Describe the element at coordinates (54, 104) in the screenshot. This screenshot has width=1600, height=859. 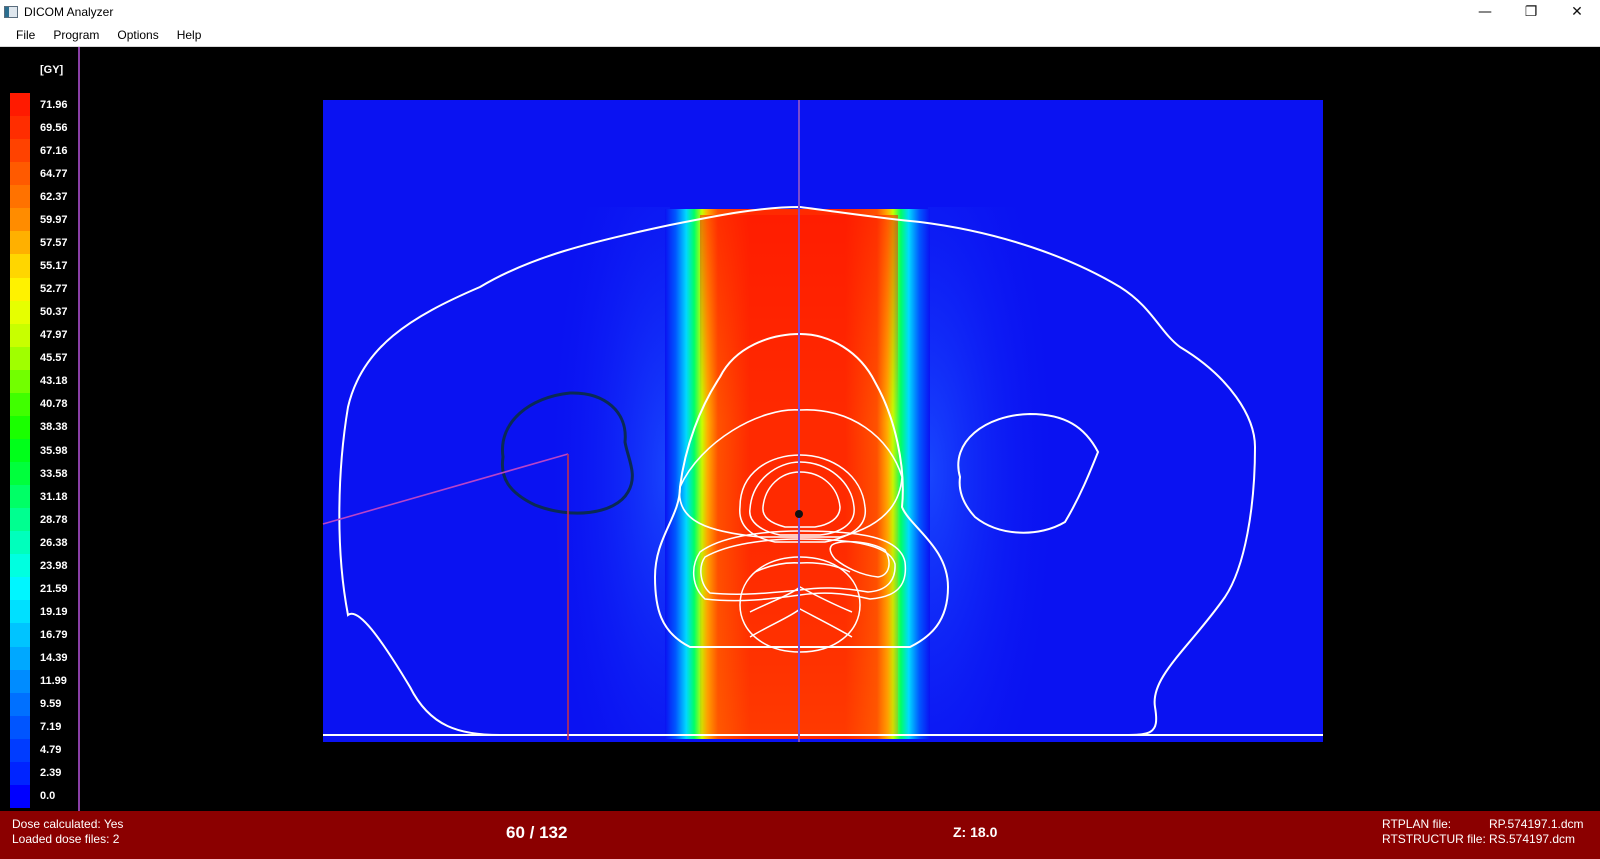
I see `legend-value-label: 71.96` at that location.